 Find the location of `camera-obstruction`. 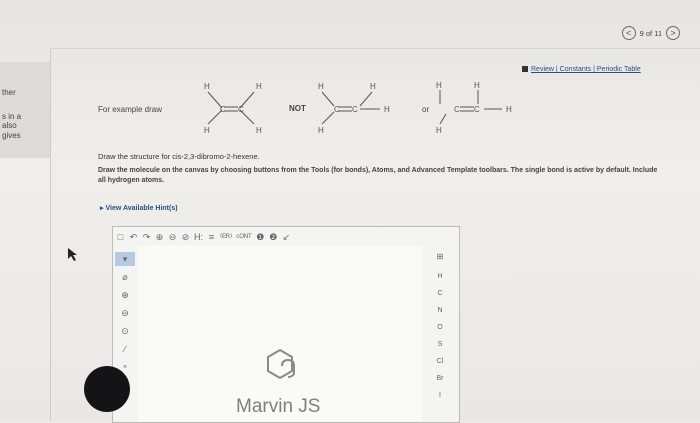

camera-obstruction is located at coordinates (107, 389).